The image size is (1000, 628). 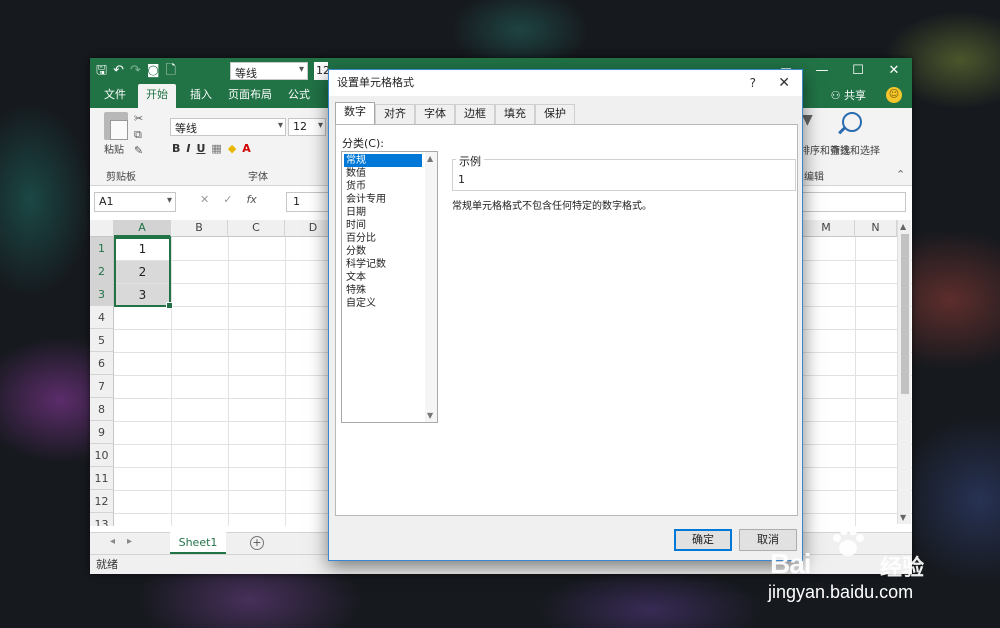 What do you see at coordinates (807, 120) in the screenshot?
I see `filter-icon: ▼` at bounding box center [807, 120].